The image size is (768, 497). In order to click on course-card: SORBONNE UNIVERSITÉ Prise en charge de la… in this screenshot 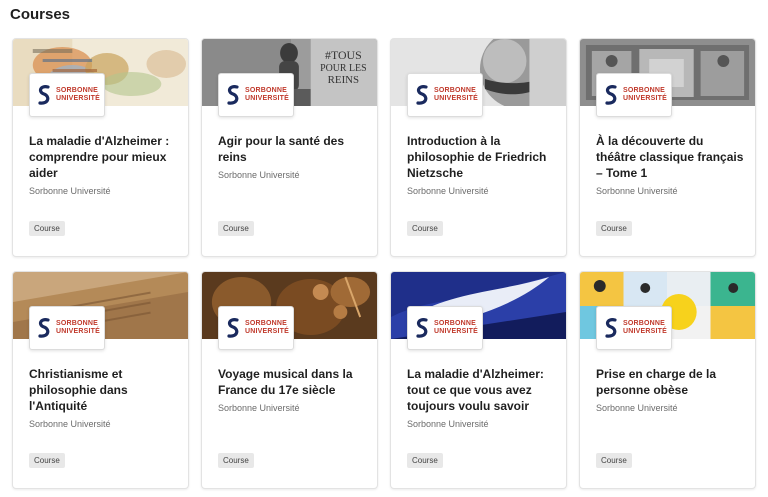, I will do `click(667, 380)`.